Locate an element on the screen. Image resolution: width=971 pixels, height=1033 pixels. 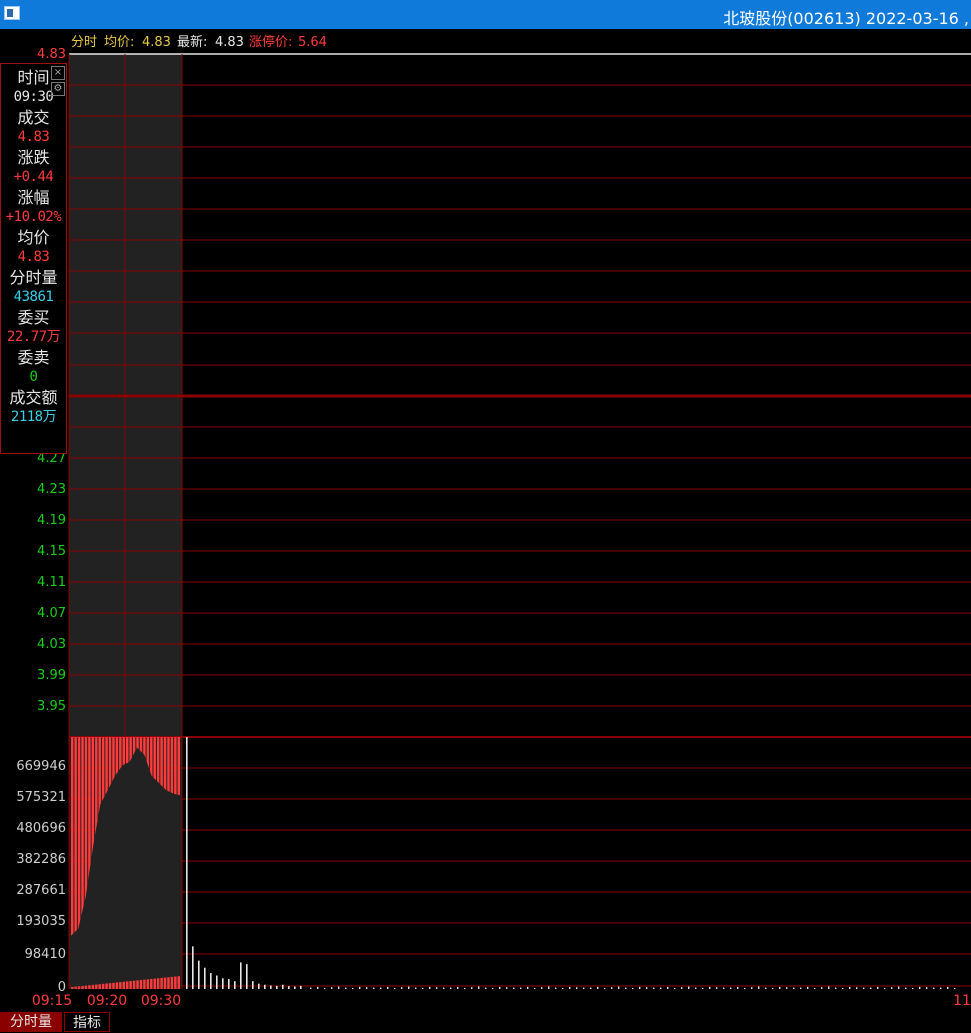
gear-icon: ⚙ is located at coordinates (58, 89).